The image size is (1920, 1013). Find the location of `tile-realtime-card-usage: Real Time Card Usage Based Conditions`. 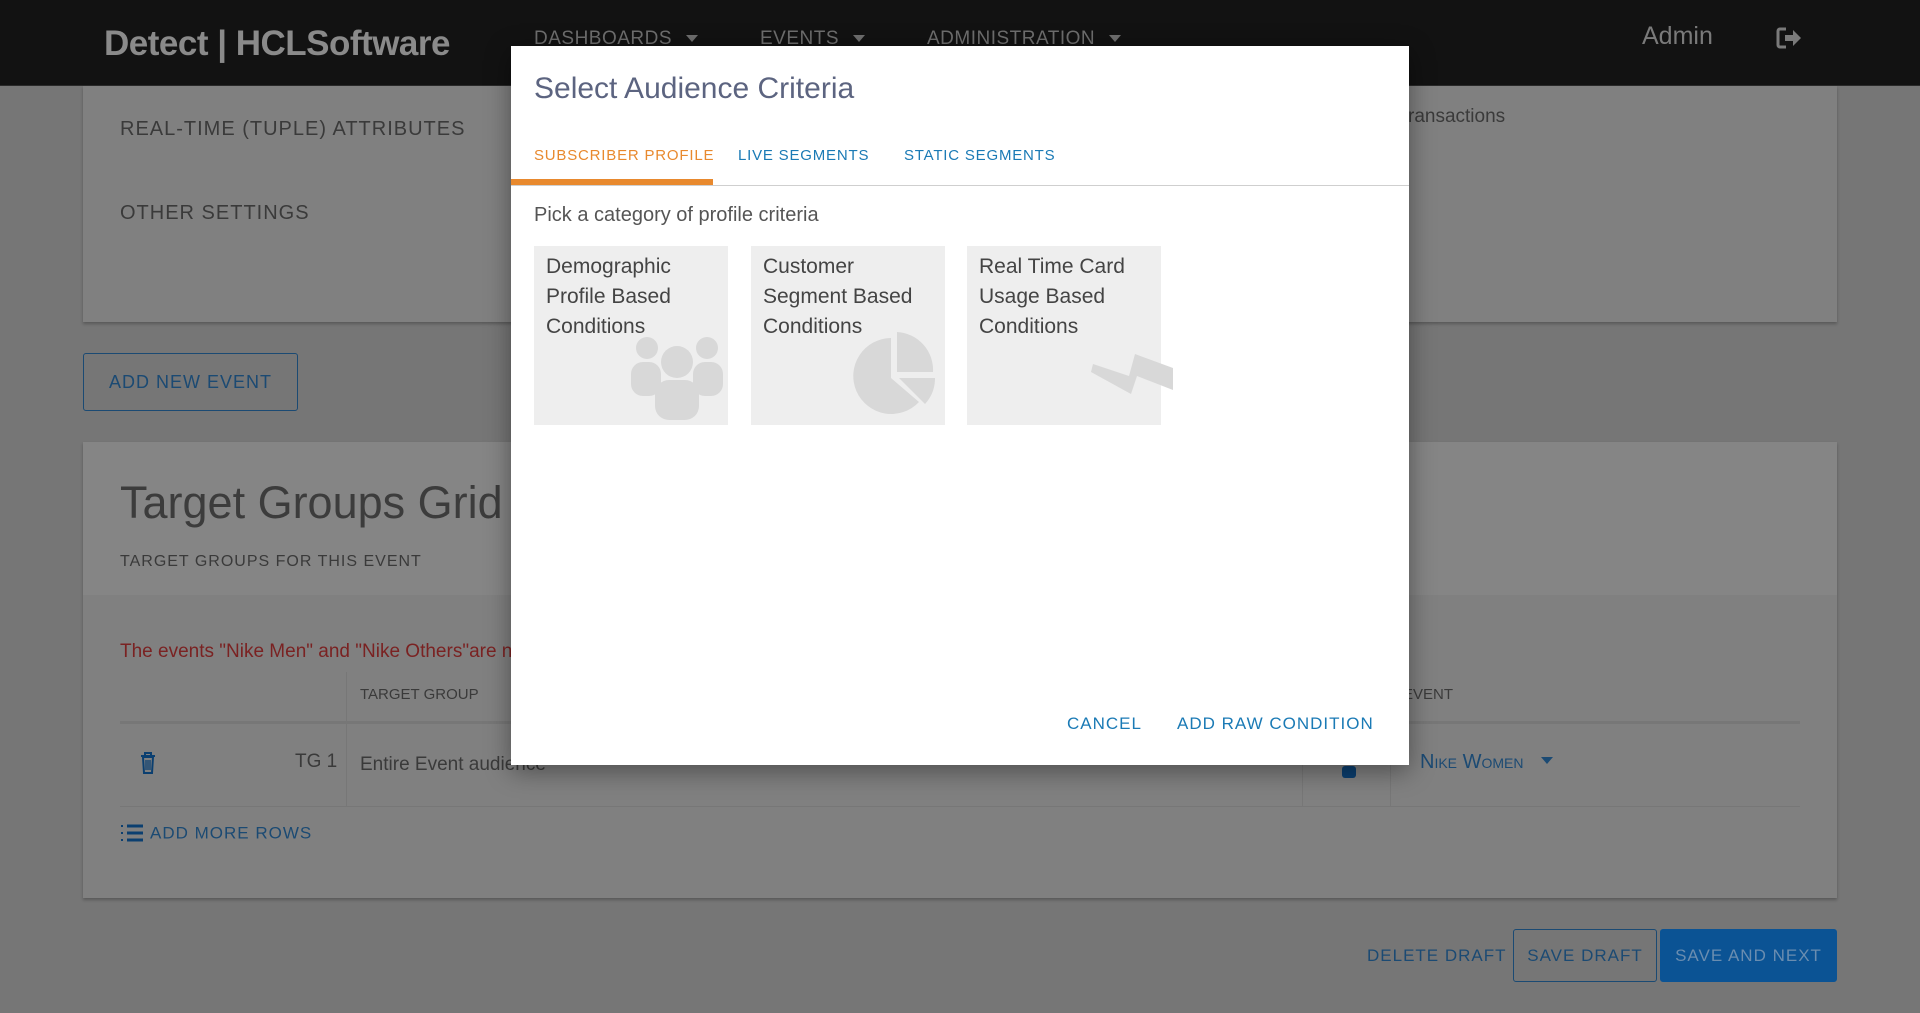

tile-realtime-card-usage: Real Time Card Usage Based Conditions is located at coordinates (1070, 335).